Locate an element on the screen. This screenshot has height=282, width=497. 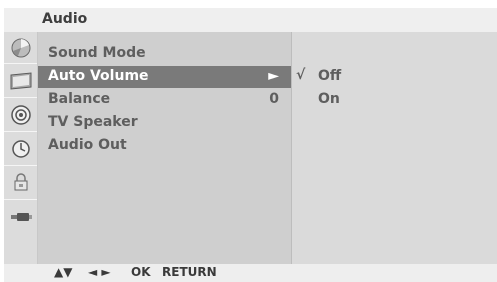
input-plug-icon is located at coordinates (20, 216).